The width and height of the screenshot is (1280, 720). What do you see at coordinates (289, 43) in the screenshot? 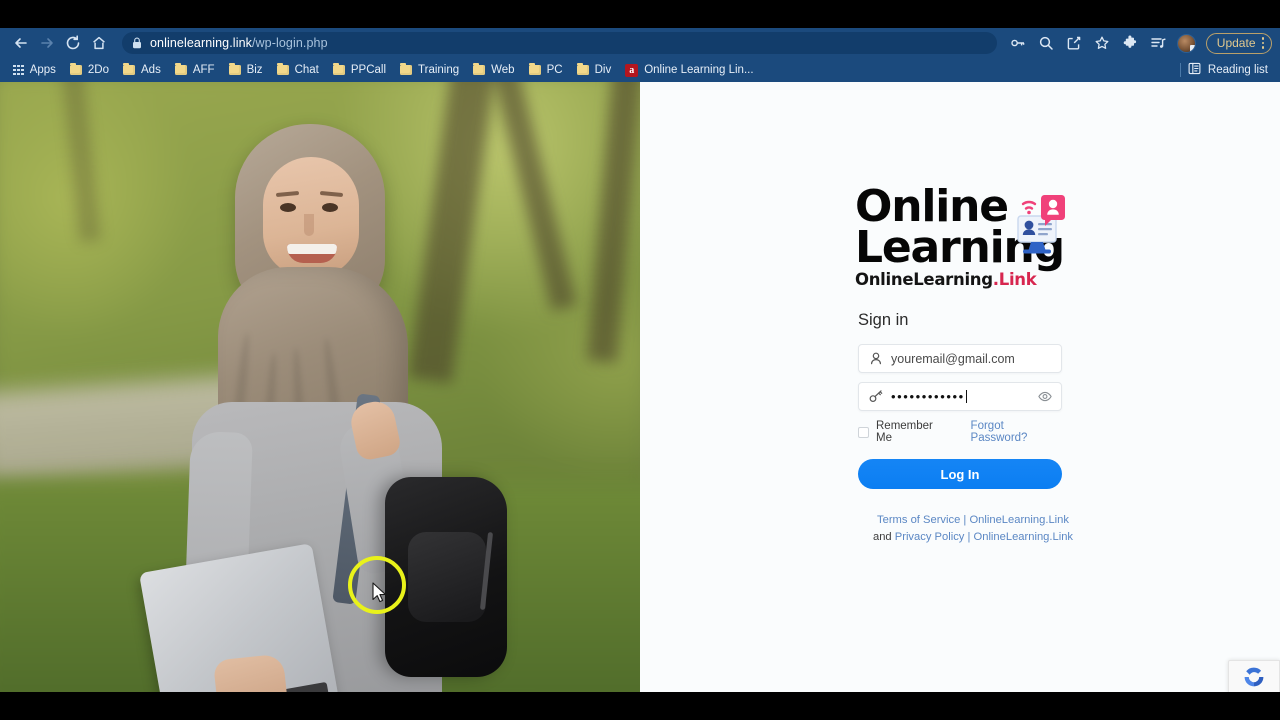
I see `url-path: /wp-login.php` at bounding box center [289, 43].